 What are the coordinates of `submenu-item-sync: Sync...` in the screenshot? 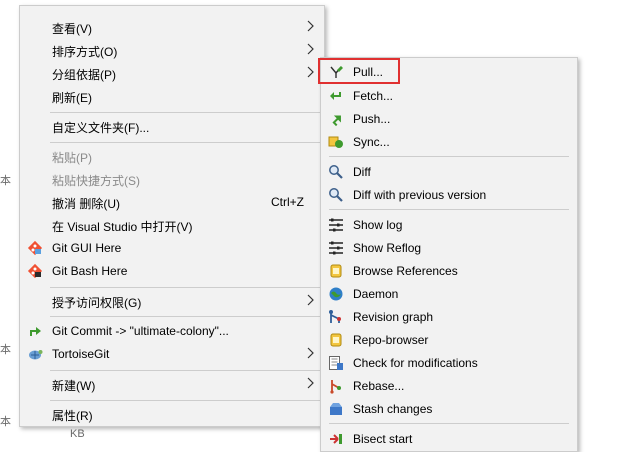 It's located at (449, 142).